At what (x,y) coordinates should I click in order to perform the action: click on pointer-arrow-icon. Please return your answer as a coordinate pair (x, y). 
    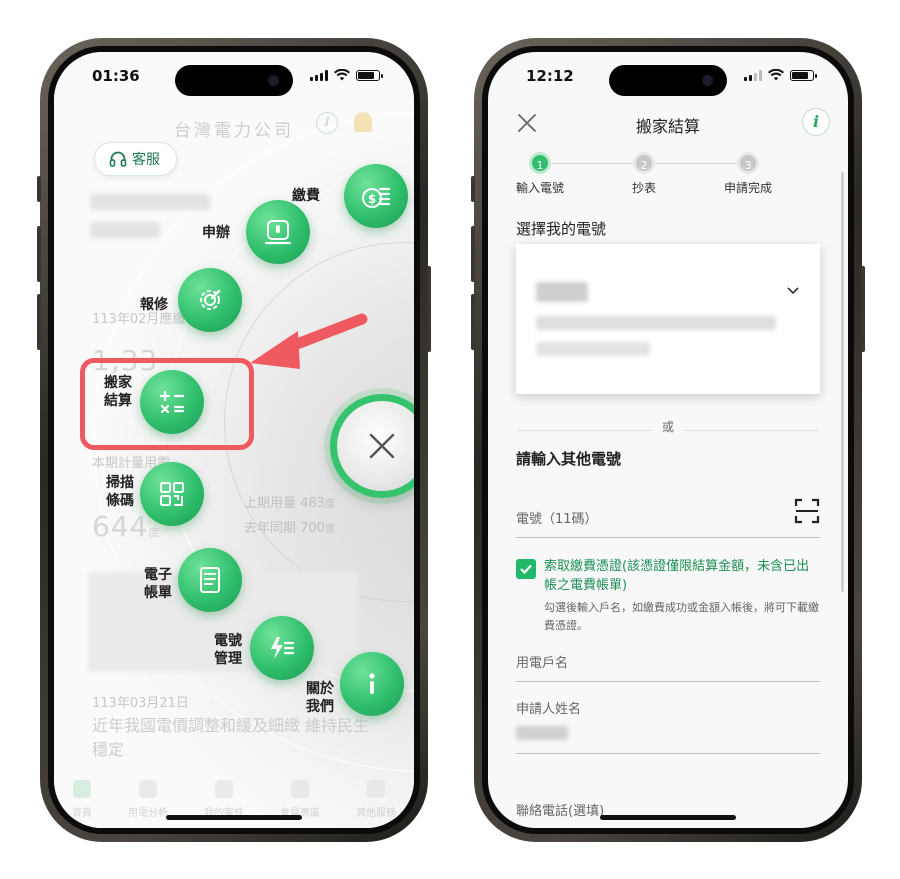
    Looking at the image, I should click on (309, 341).